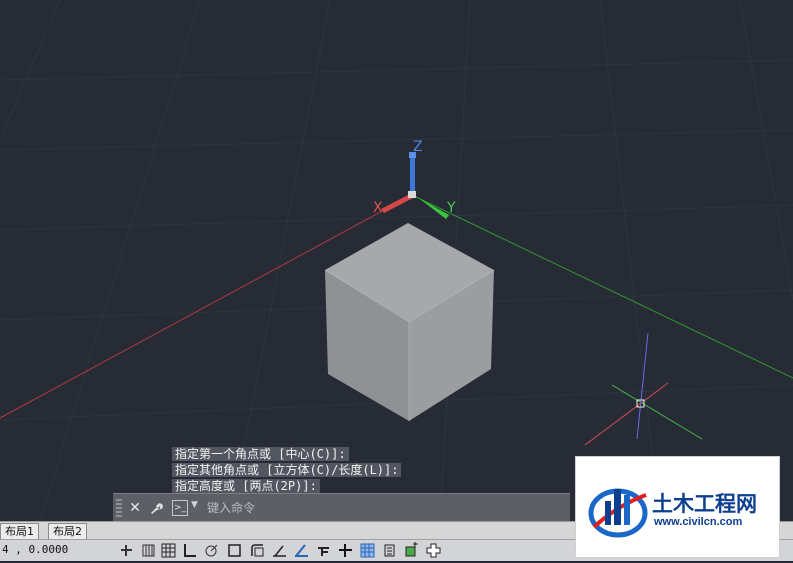 Image resolution: width=793 pixels, height=563 pixels. I want to click on snap-mode-icon, so click(126, 550).